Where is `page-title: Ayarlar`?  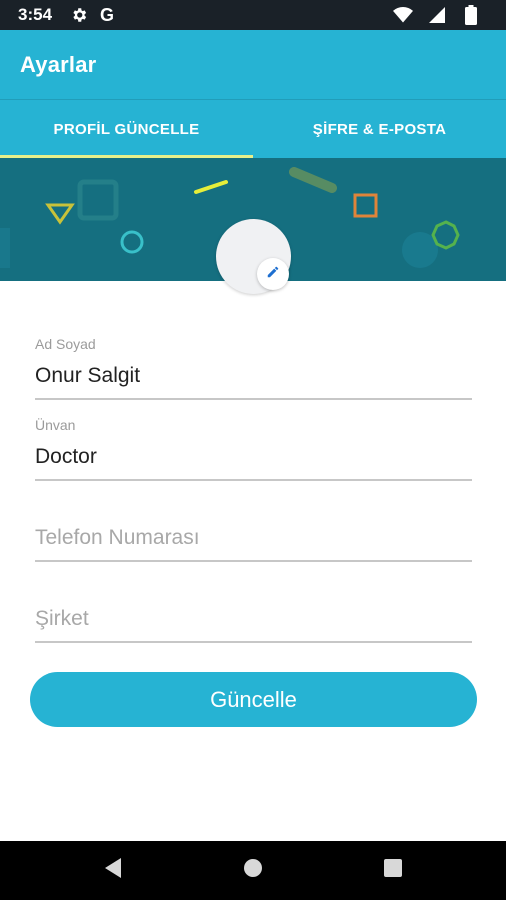 page-title: Ayarlar is located at coordinates (58, 64).